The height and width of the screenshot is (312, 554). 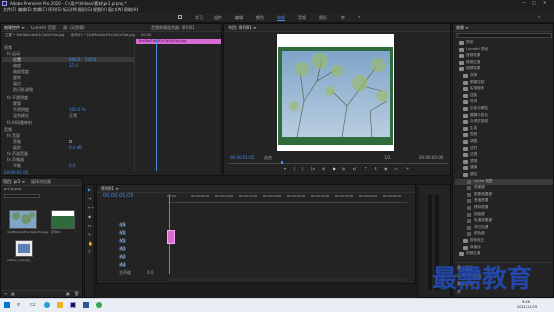 What do you see at coordinates (504, 76) in the screenshot?
I see `effects-tree-item: 变换` at bounding box center [504, 76].